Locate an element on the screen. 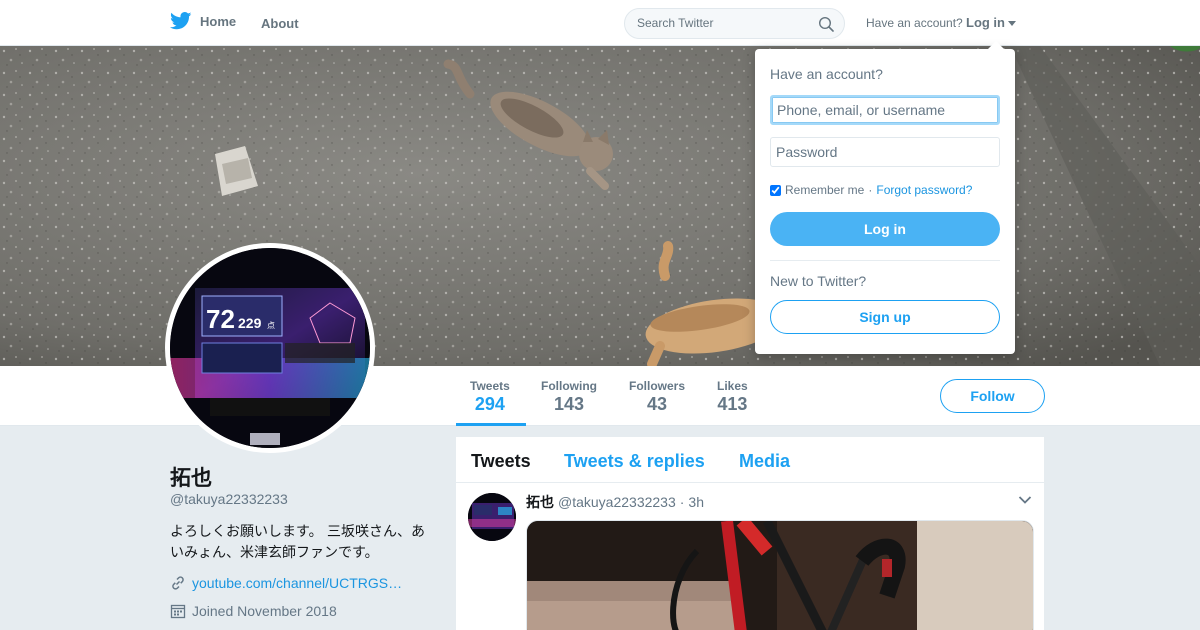 The width and height of the screenshot is (1200, 630). stat-likes-label: Likes is located at coordinates (732, 386).